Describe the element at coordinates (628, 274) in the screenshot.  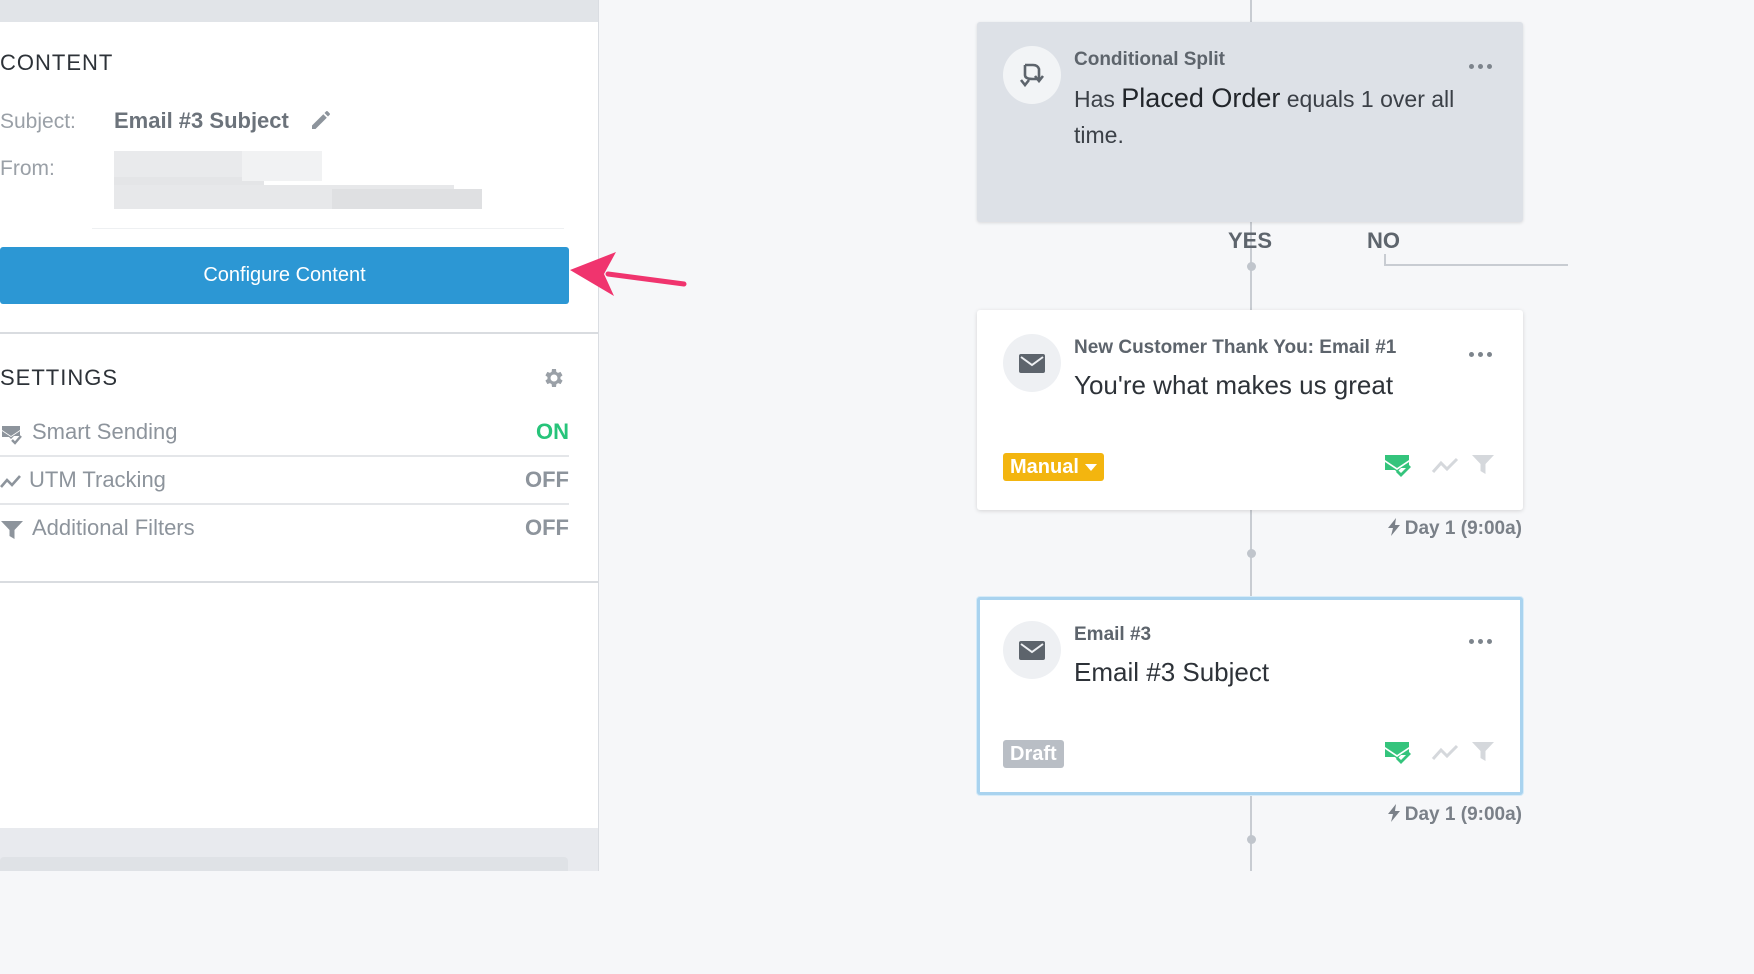
I see `annotation-arrow-icon` at that location.